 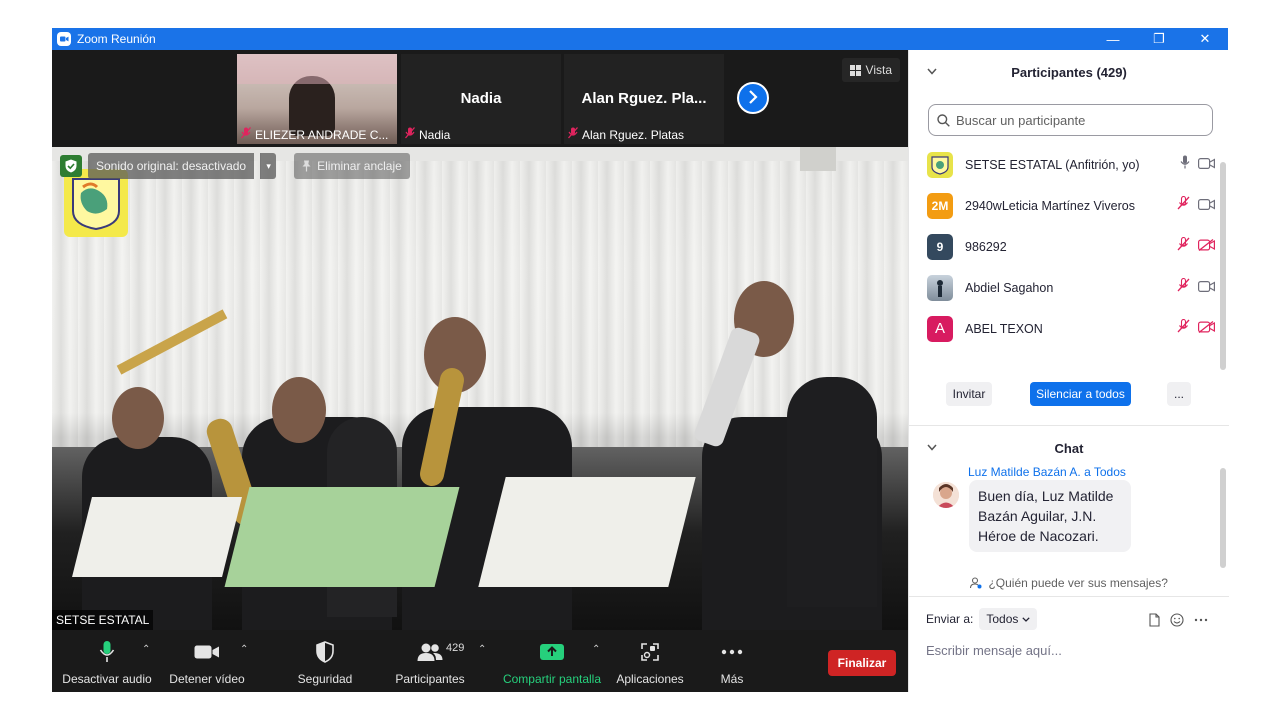 What do you see at coordinates (943, 120) in the screenshot?
I see `search-icon` at bounding box center [943, 120].